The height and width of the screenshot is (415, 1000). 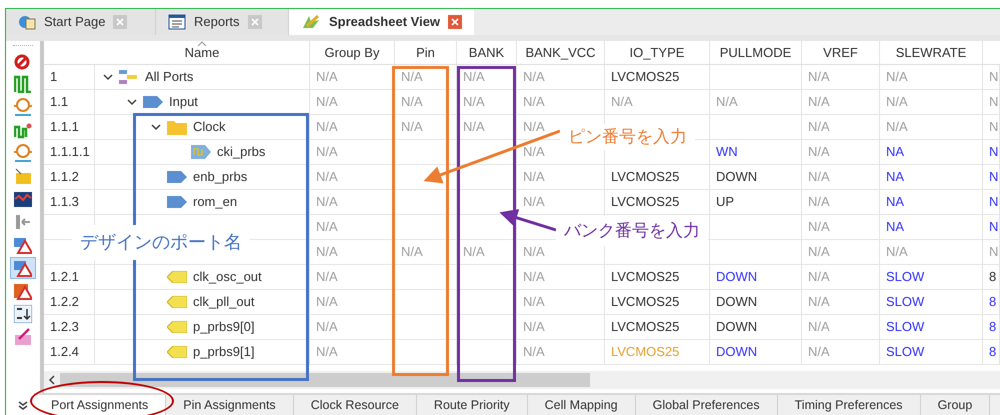 I want to click on port-name: enb_prbs, so click(x=220, y=177).